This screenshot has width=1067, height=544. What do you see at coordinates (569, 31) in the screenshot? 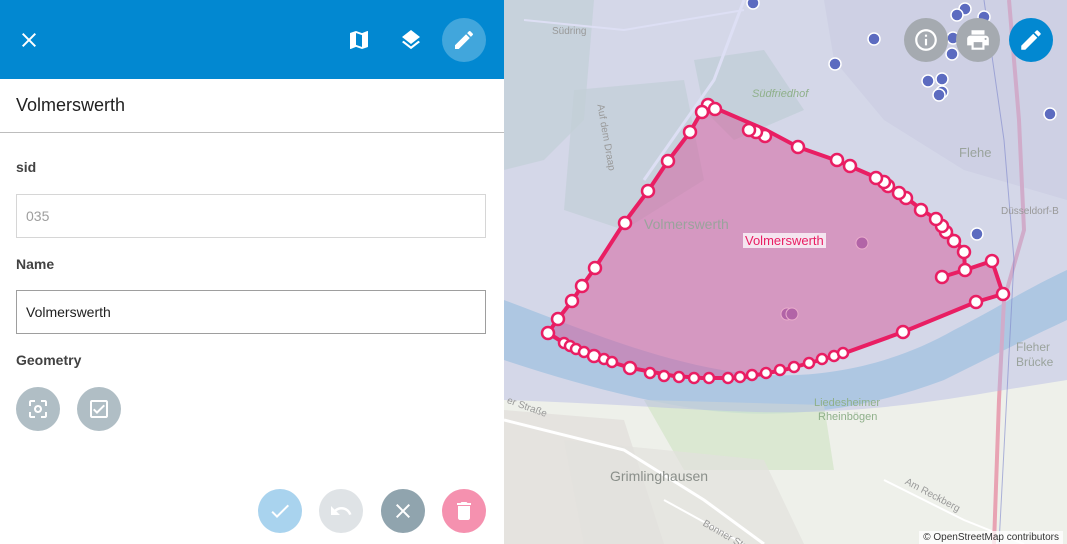
I see `street-label-suedring: Südring` at bounding box center [569, 31].